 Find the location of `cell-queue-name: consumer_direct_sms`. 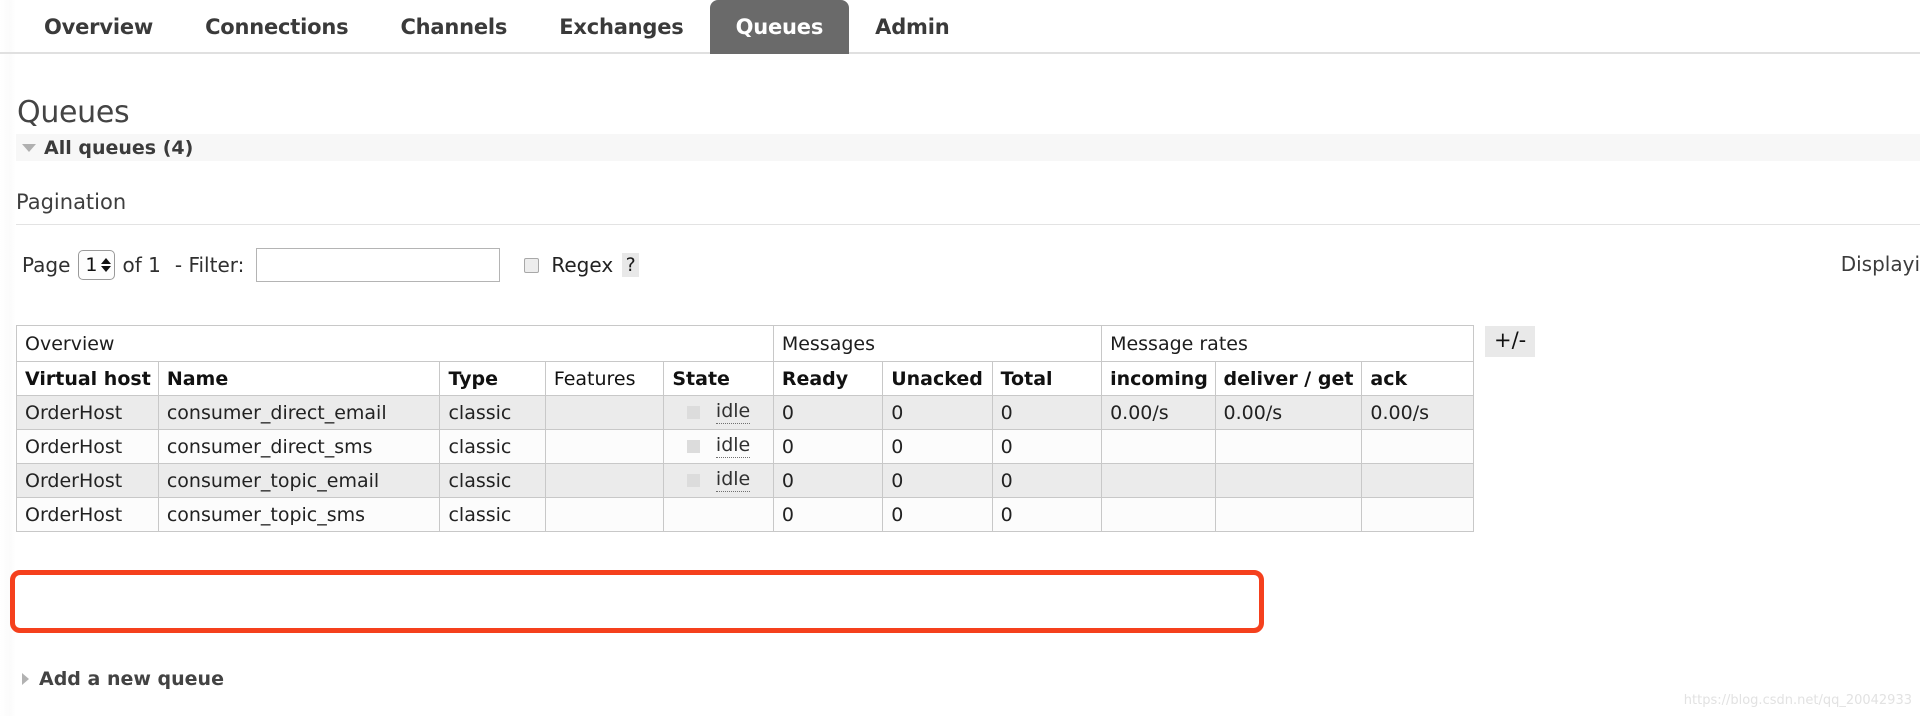

cell-queue-name: consumer_direct_sms is located at coordinates (299, 446).